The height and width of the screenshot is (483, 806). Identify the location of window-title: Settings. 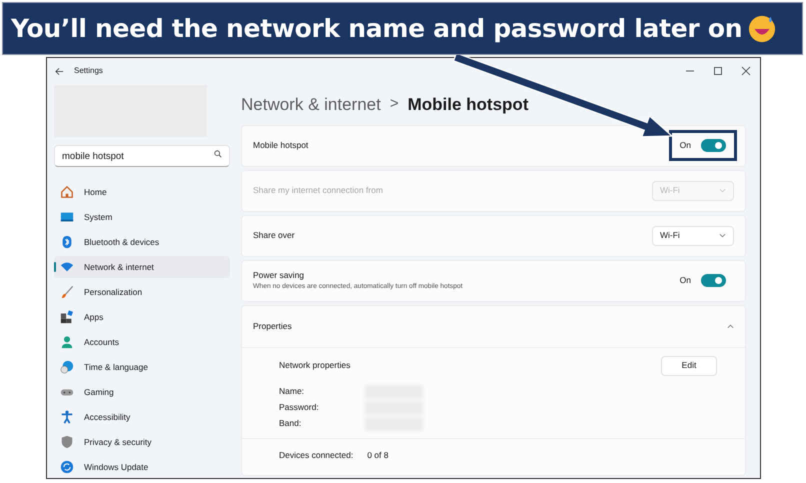
(88, 71).